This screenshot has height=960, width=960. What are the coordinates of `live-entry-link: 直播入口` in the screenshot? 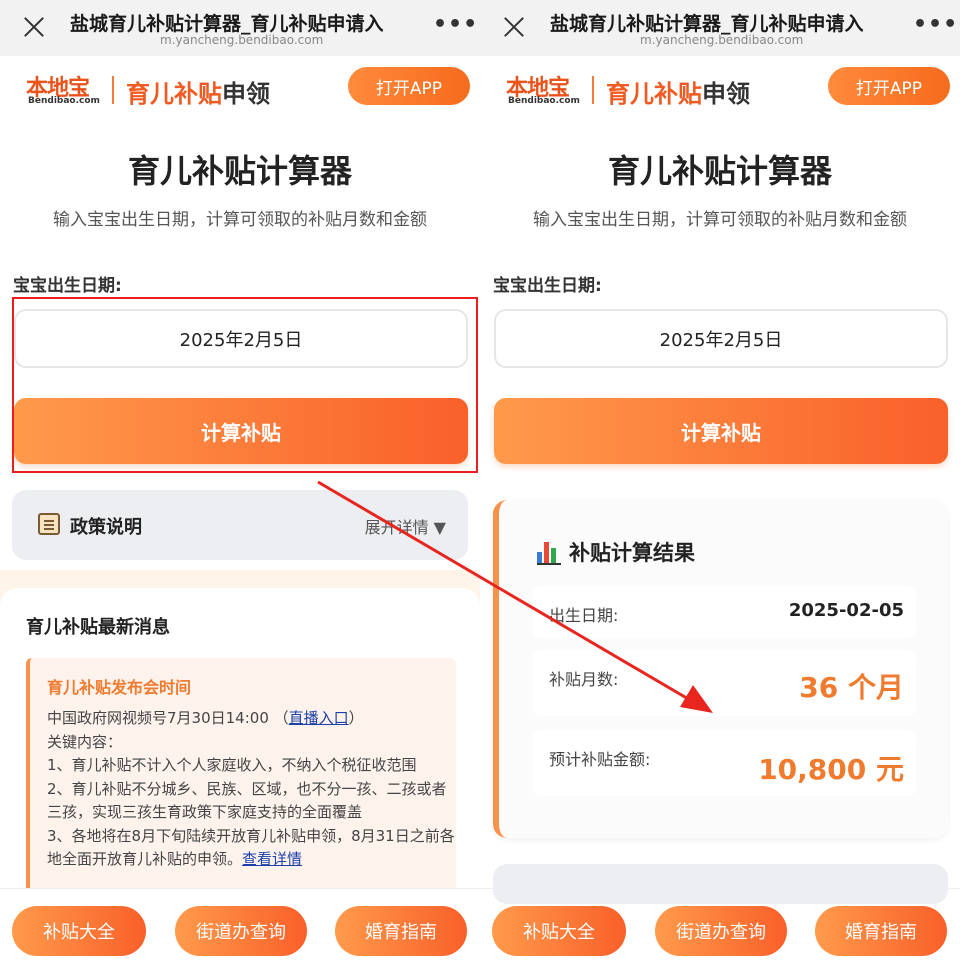 It's located at (319, 718).